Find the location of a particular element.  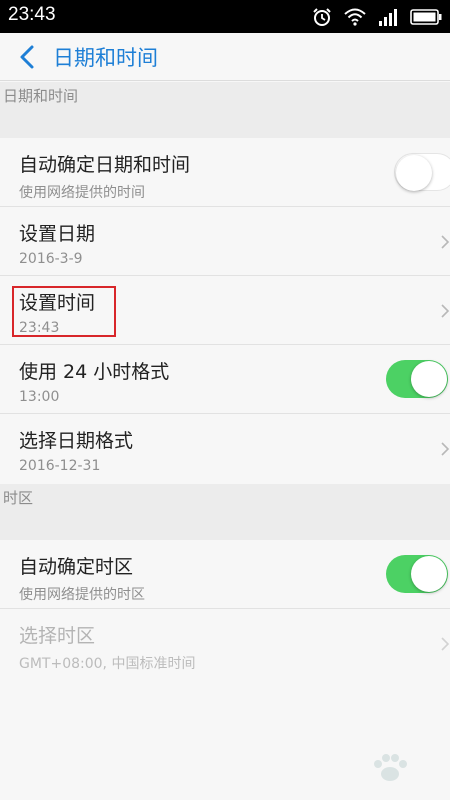

status-bar: 23:43 is located at coordinates (225, 16).